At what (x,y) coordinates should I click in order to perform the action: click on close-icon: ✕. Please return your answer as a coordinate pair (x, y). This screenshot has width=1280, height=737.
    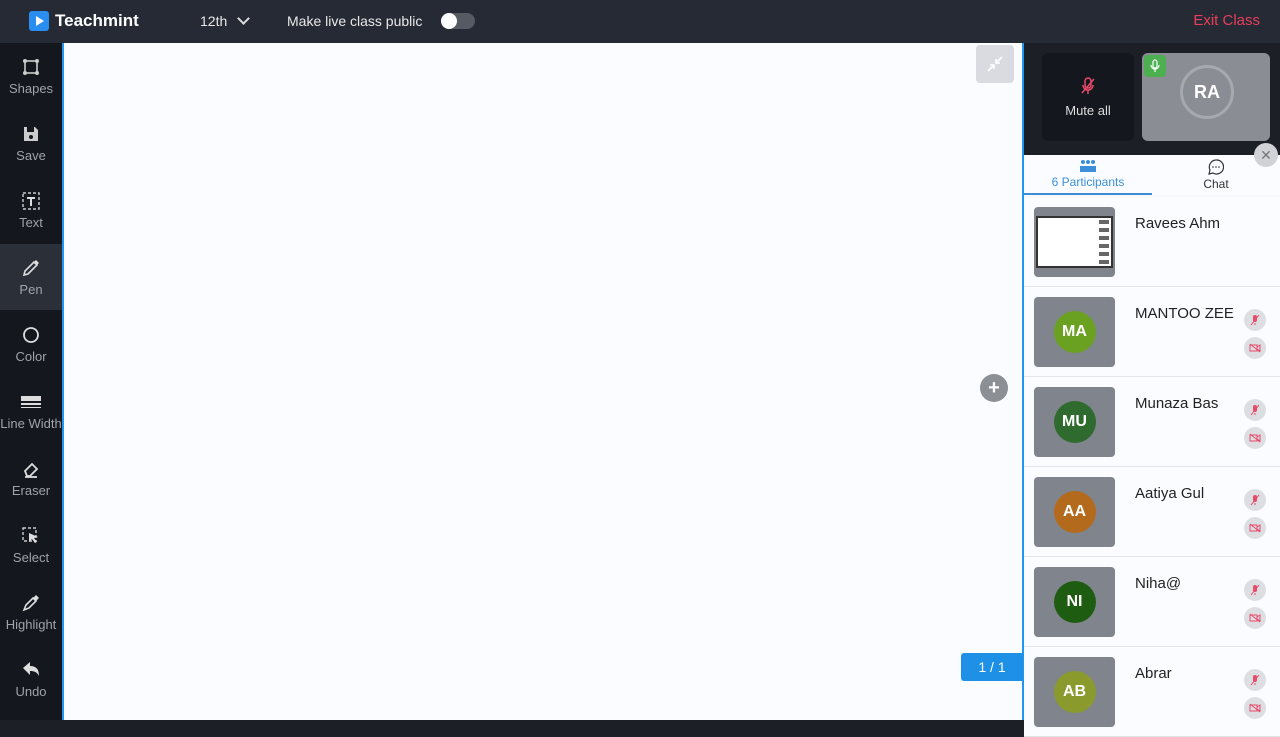
    Looking at the image, I should click on (1266, 154).